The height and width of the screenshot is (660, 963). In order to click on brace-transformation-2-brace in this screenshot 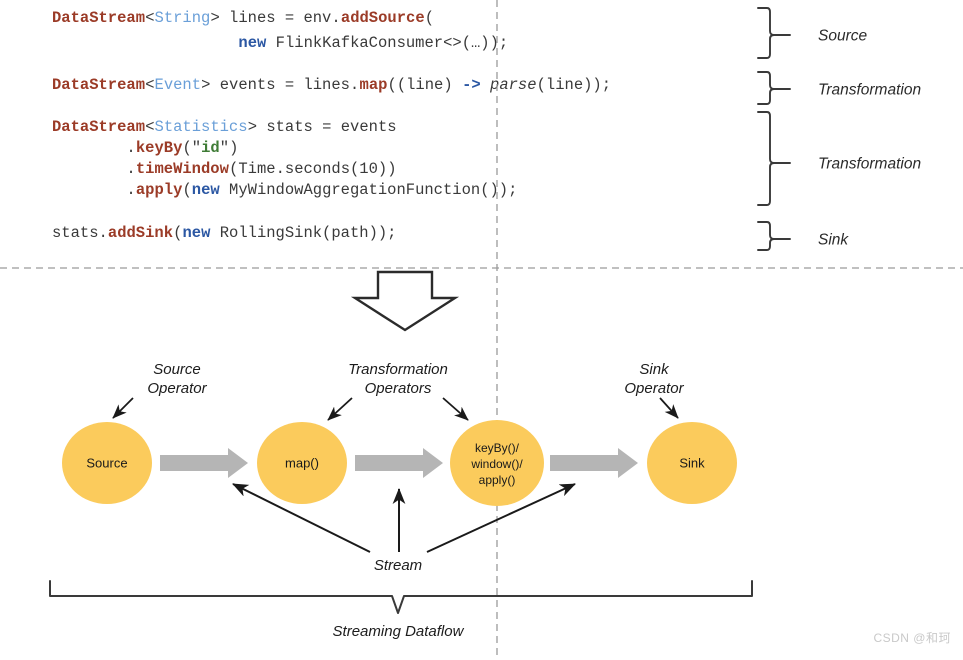, I will do `click(766, 158)`.